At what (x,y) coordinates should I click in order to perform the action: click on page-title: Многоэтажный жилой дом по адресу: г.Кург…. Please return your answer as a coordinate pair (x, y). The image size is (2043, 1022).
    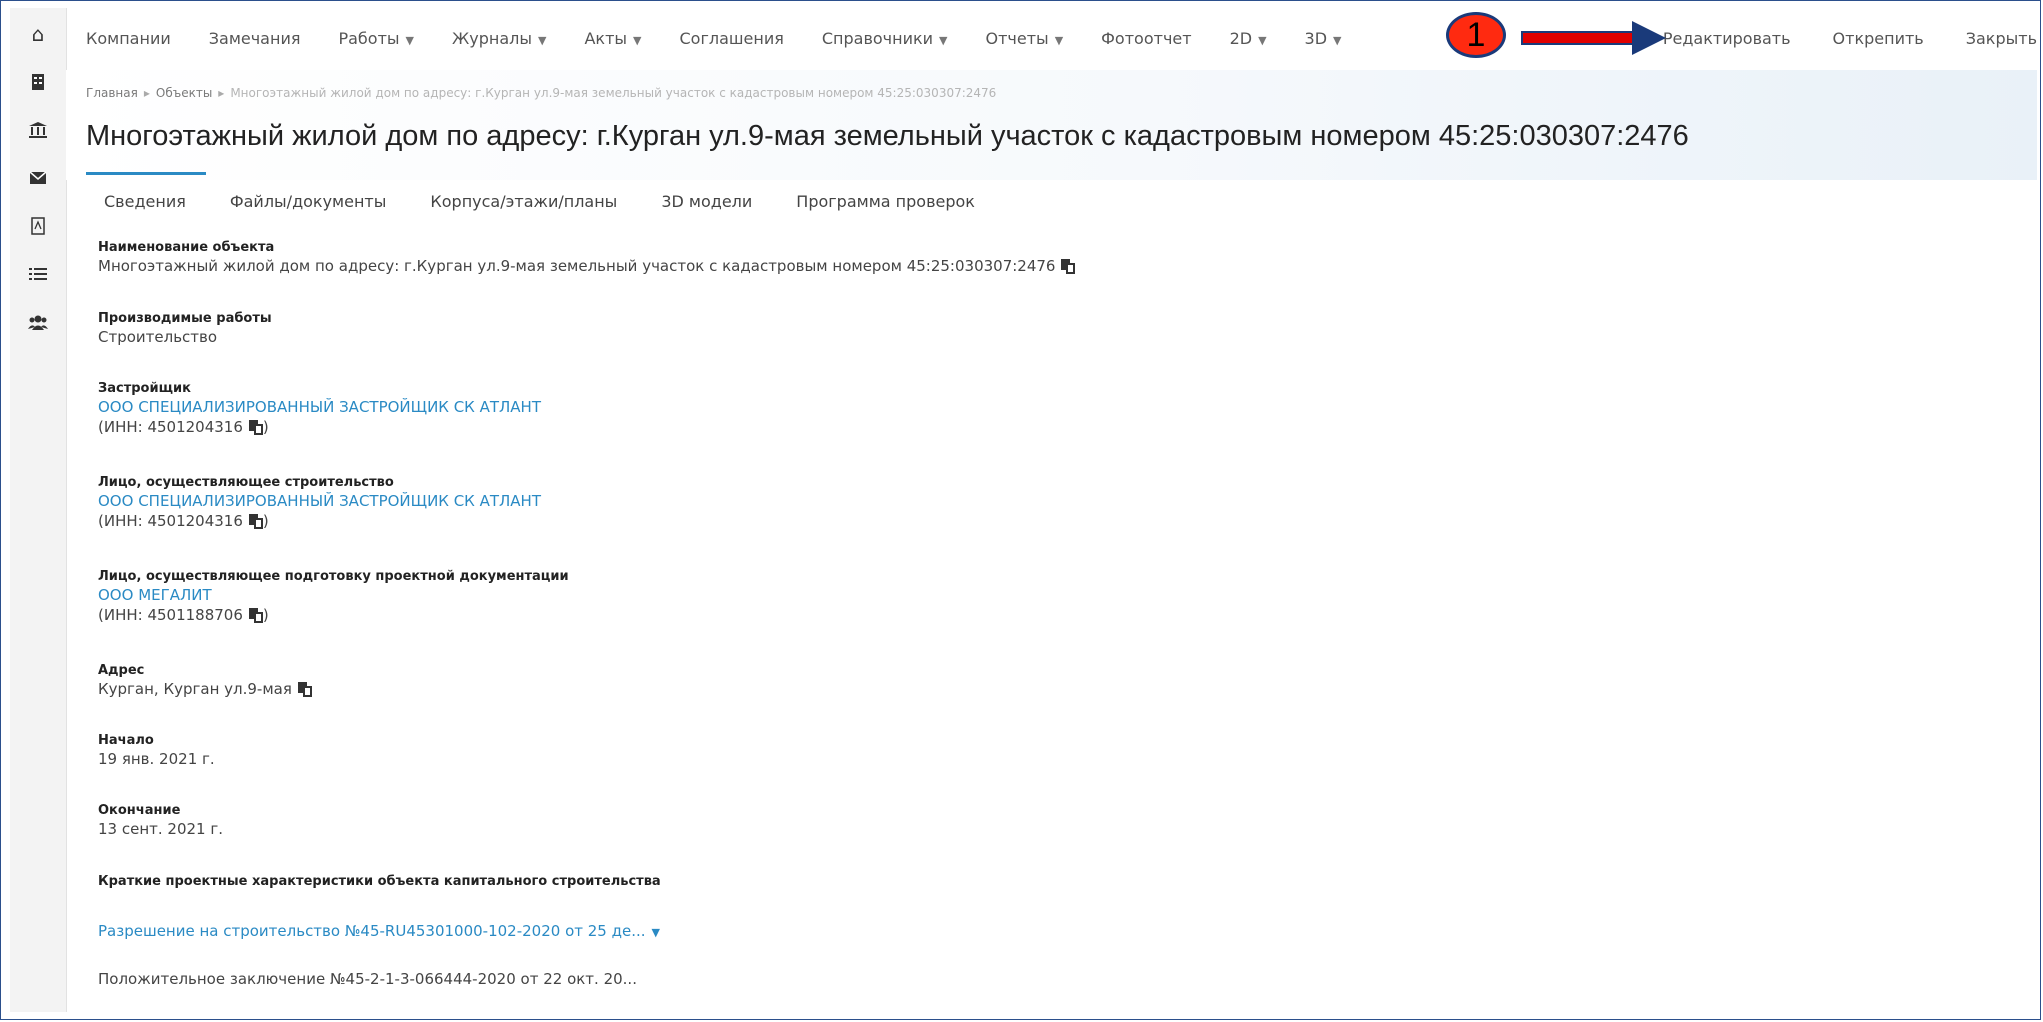
    Looking at the image, I should click on (887, 136).